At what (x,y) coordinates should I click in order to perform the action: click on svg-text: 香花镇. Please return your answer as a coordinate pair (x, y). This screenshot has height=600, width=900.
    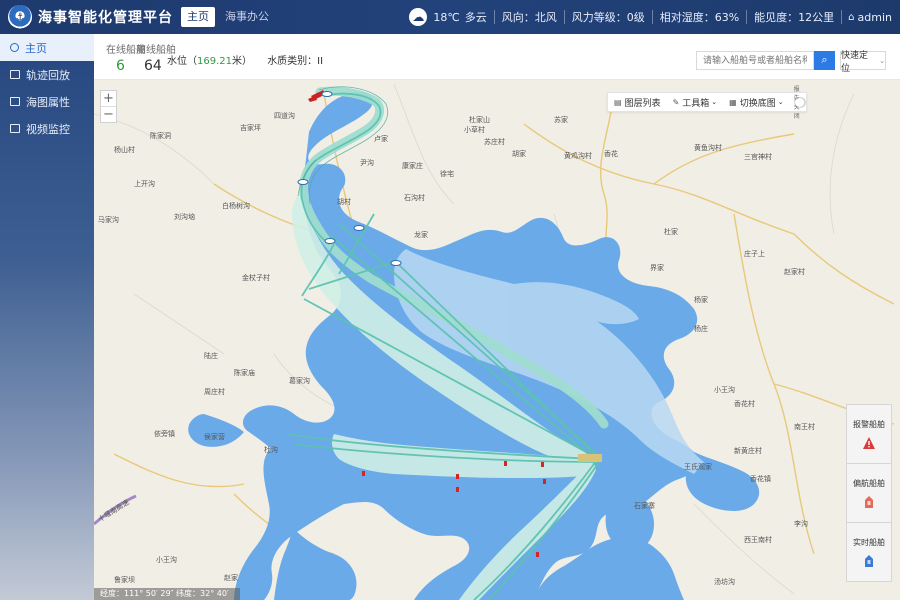
    Looking at the image, I should click on (760, 478).